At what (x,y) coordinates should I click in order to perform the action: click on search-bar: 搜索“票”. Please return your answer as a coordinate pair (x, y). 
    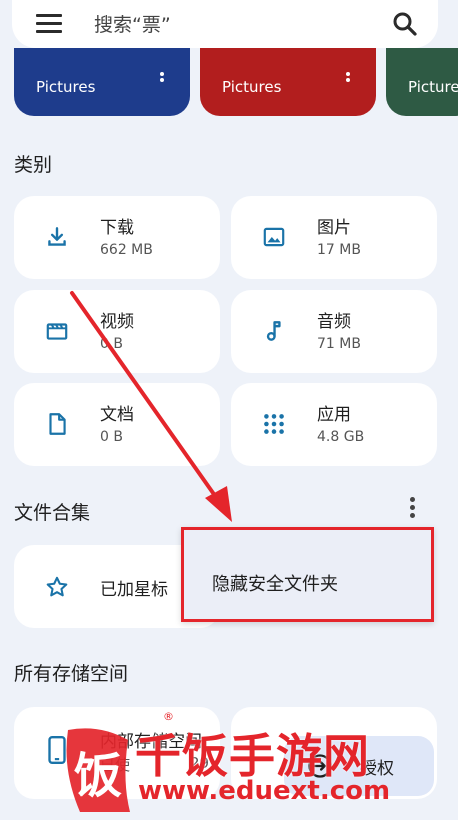
    Looking at the image, I should click on (225, 24).